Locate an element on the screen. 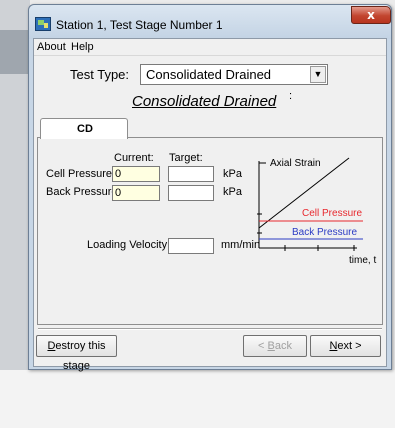  cell-pressure-unit: kPa is located at coordinates (232, 174).